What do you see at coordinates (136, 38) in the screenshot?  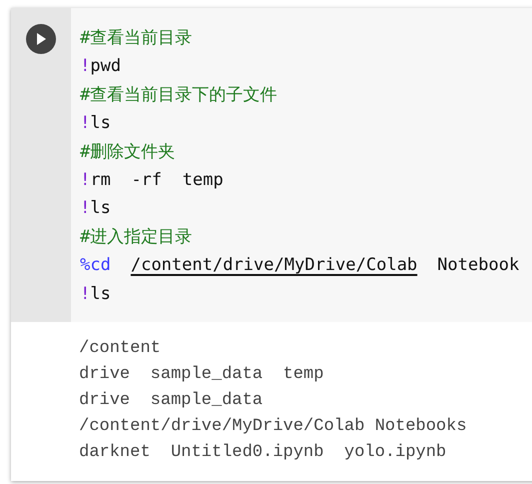 I see `code-comment: #查看当前目录` at bounding box center [136, 38].